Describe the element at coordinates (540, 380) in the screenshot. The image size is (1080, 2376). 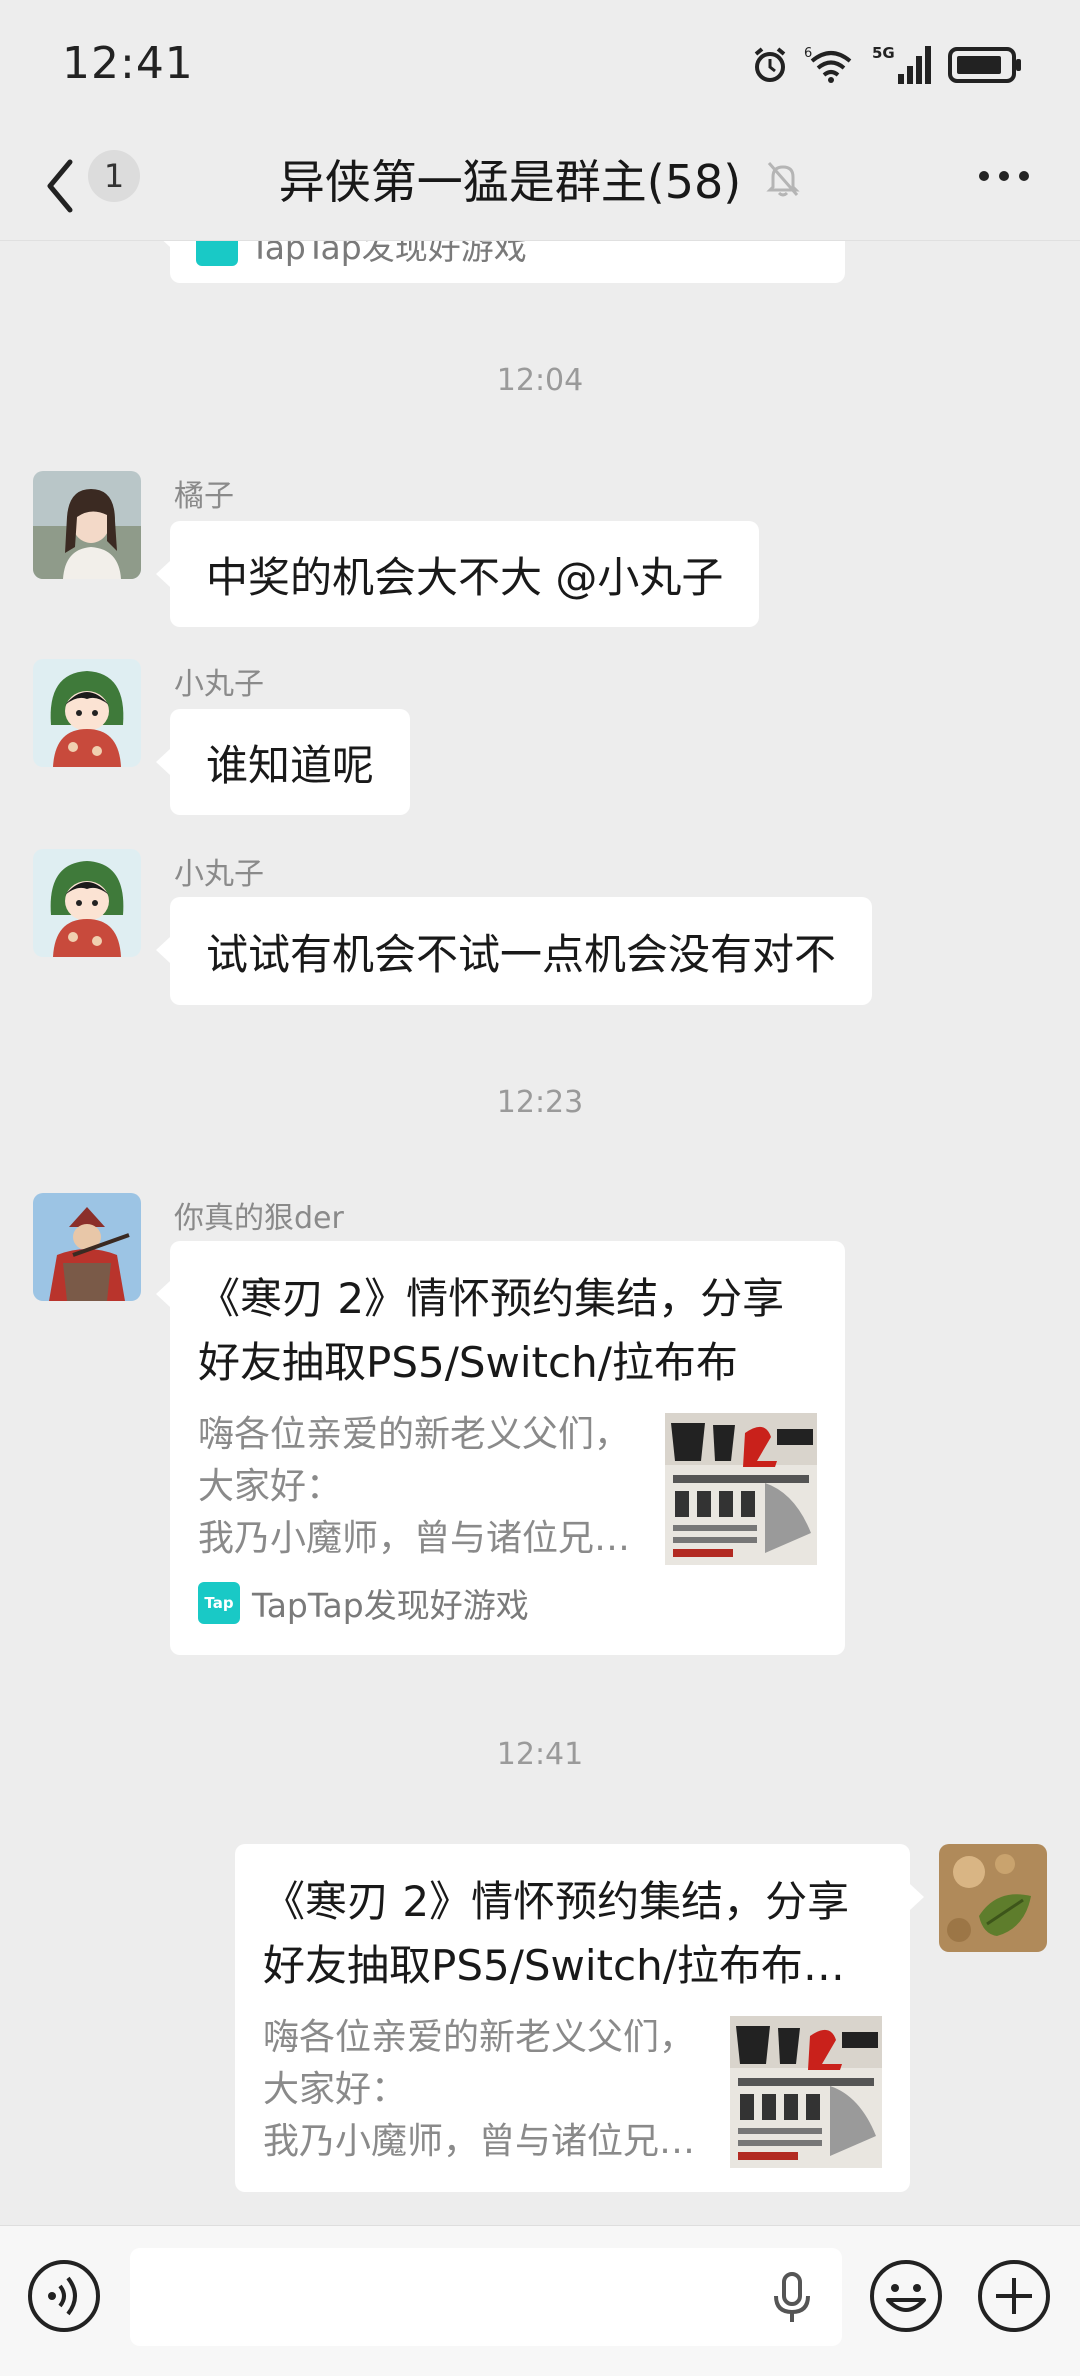
I see `timestamp: 12:04` at that location.